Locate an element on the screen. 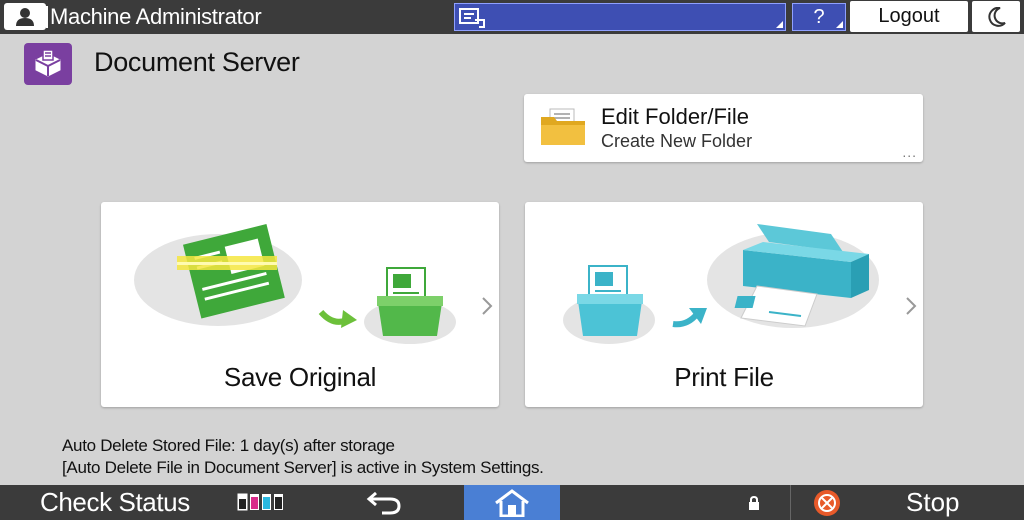  document-server-app-icon is located at coordinates (48, 64).